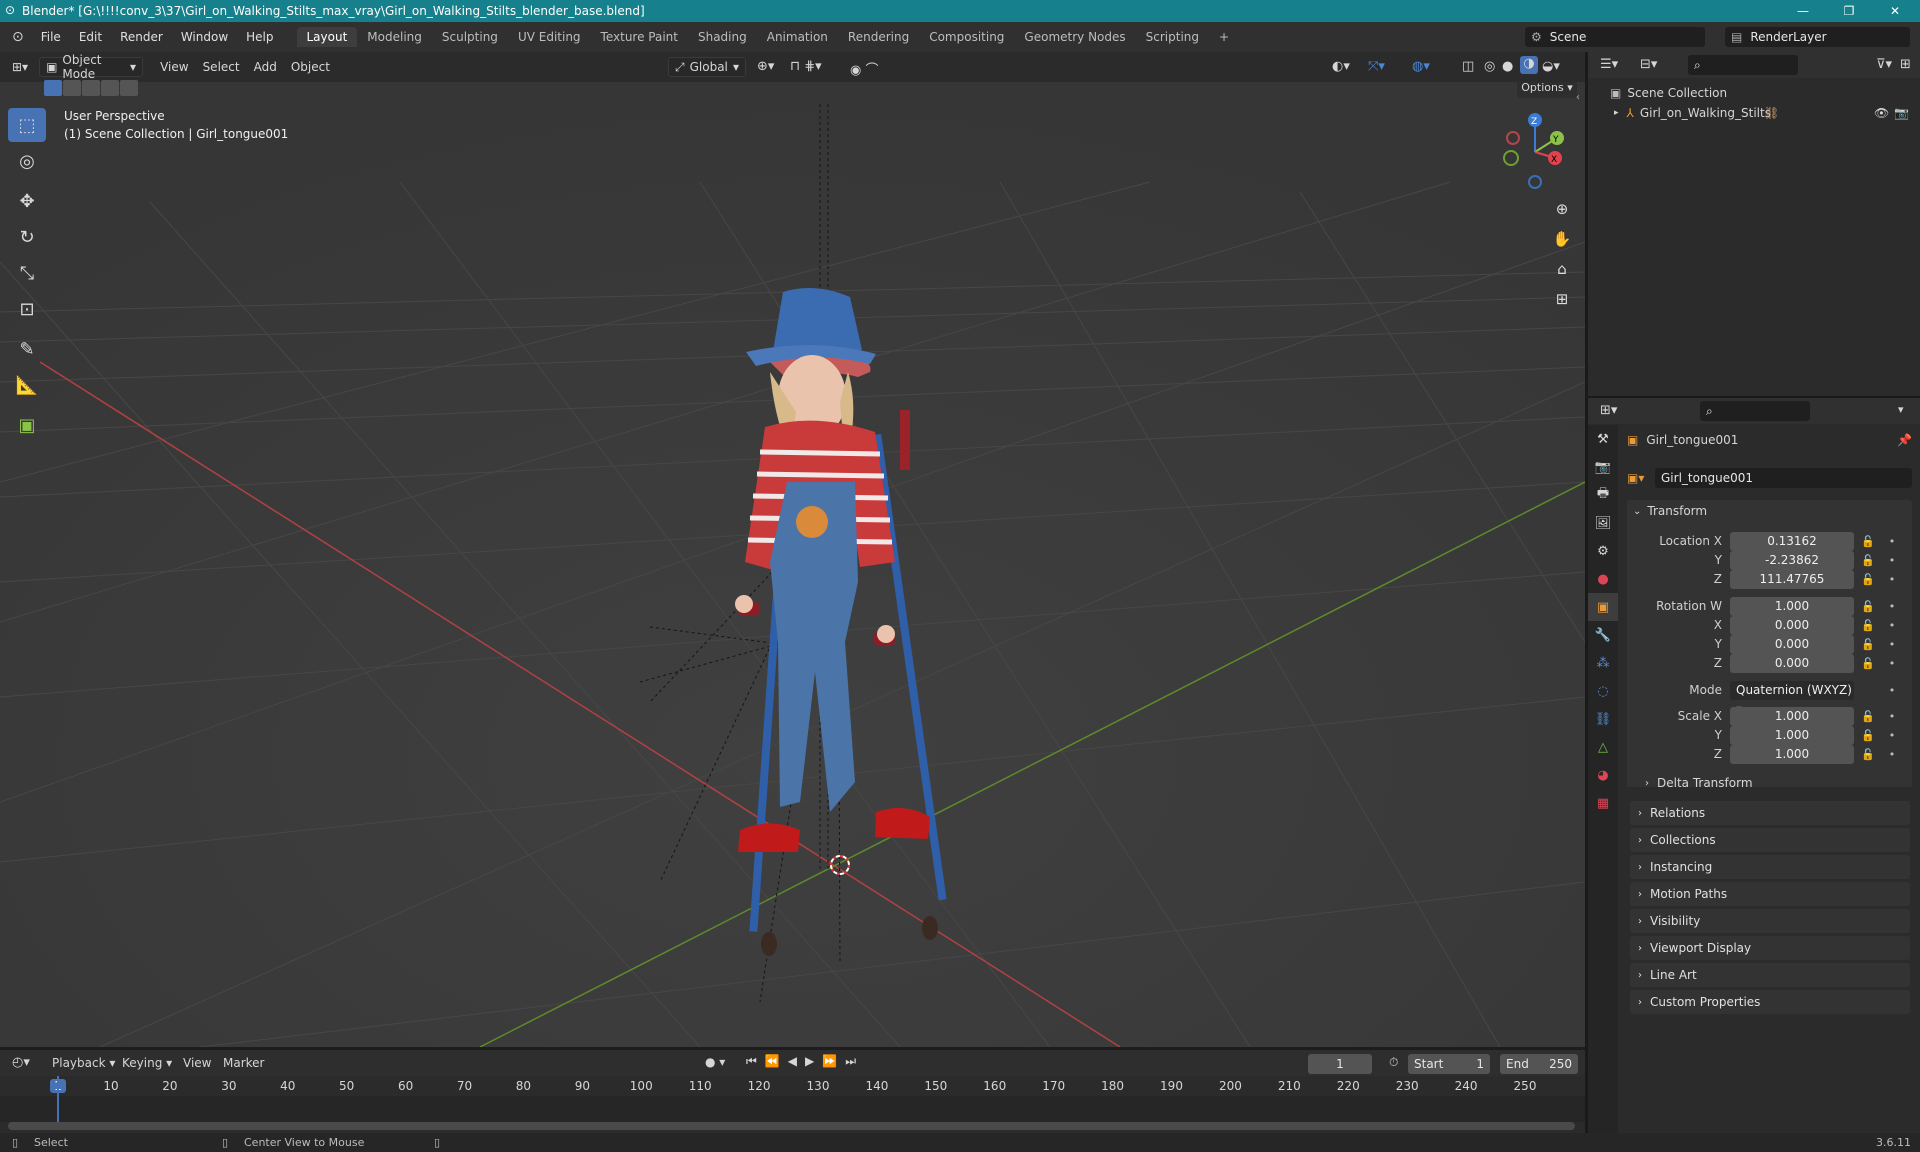  What do you see at coordinates (1770, 948) in the screenshot?
I see `panel-viewport-display: › Viewport Display` at bounding box center [1770, 948].